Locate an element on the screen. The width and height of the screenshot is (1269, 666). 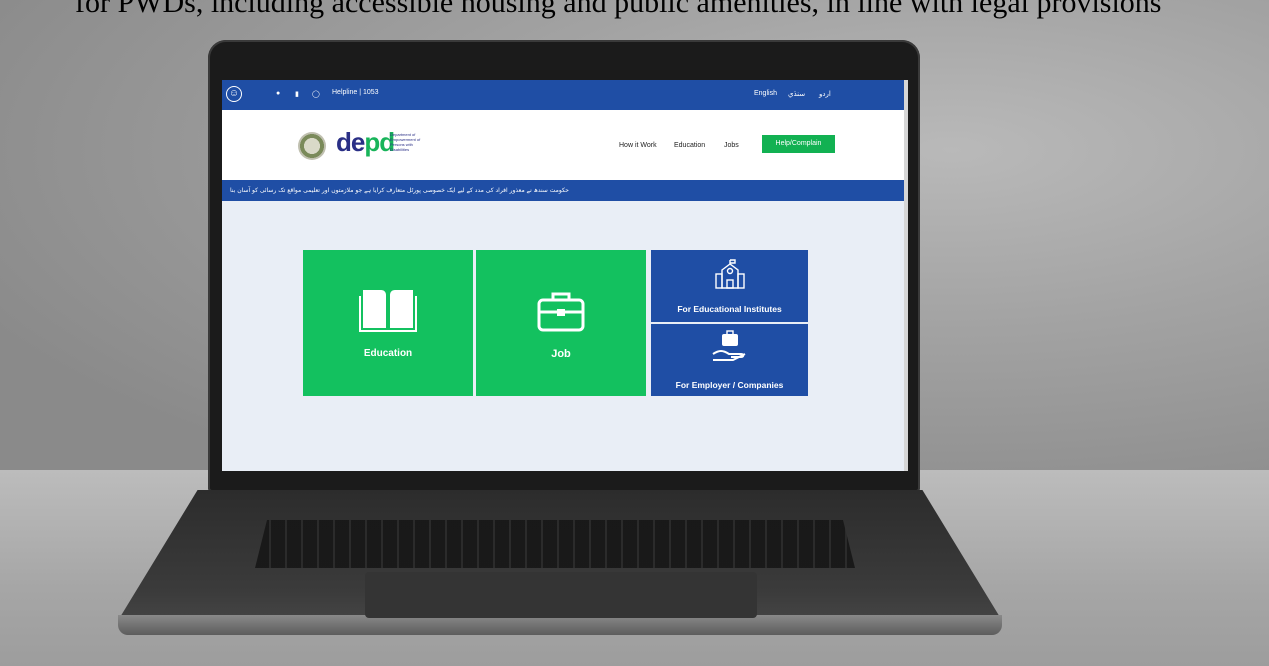
accessibility-icon: ☺ is located at coordinates (234, 94).